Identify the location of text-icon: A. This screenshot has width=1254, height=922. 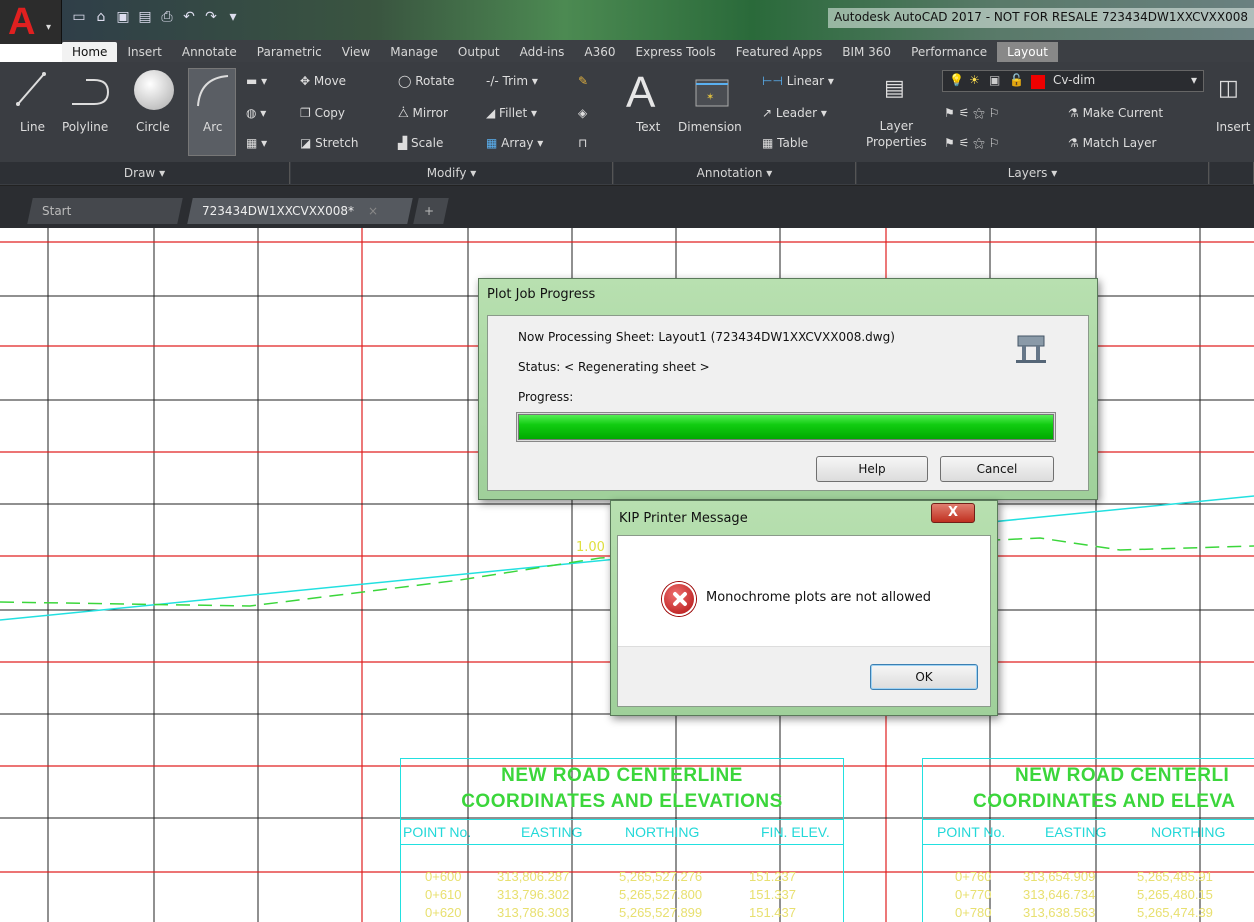
(641, 92).